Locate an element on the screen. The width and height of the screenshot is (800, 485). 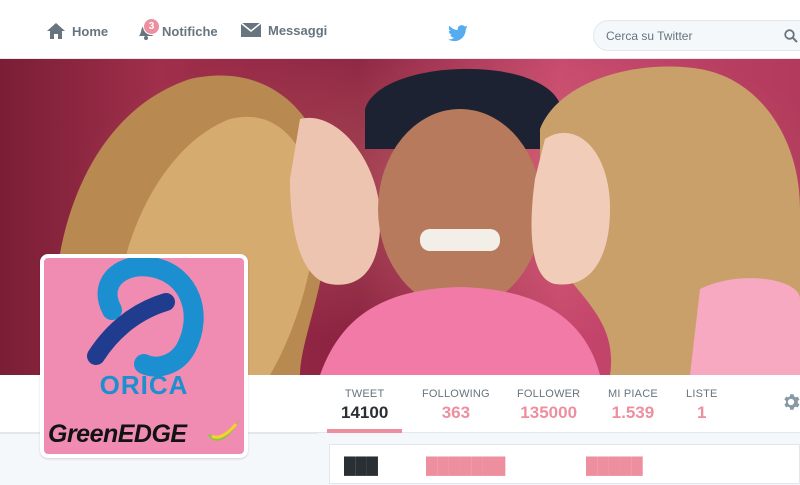
search-box is located at coordinates (696, 35).